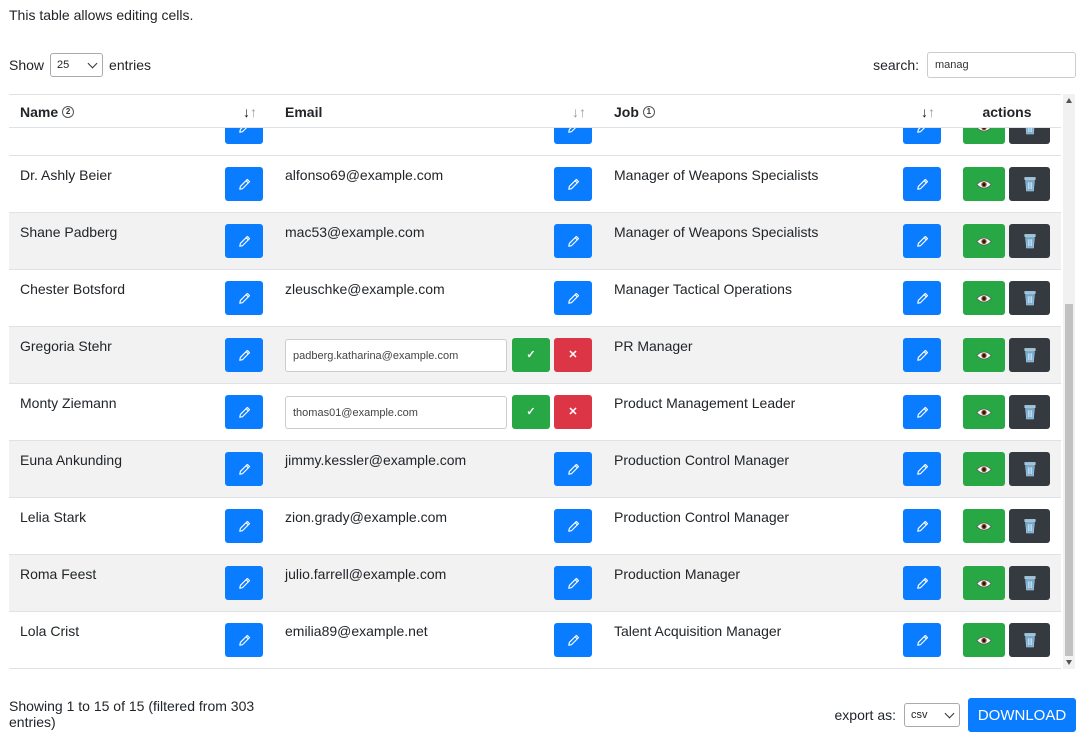 The height and width of the screenshot is (734, 1087). What do you see at coordinates (677, 574) in the screenshot?
I see `cell-job: Production Manager` at bounding box center [677, 574].